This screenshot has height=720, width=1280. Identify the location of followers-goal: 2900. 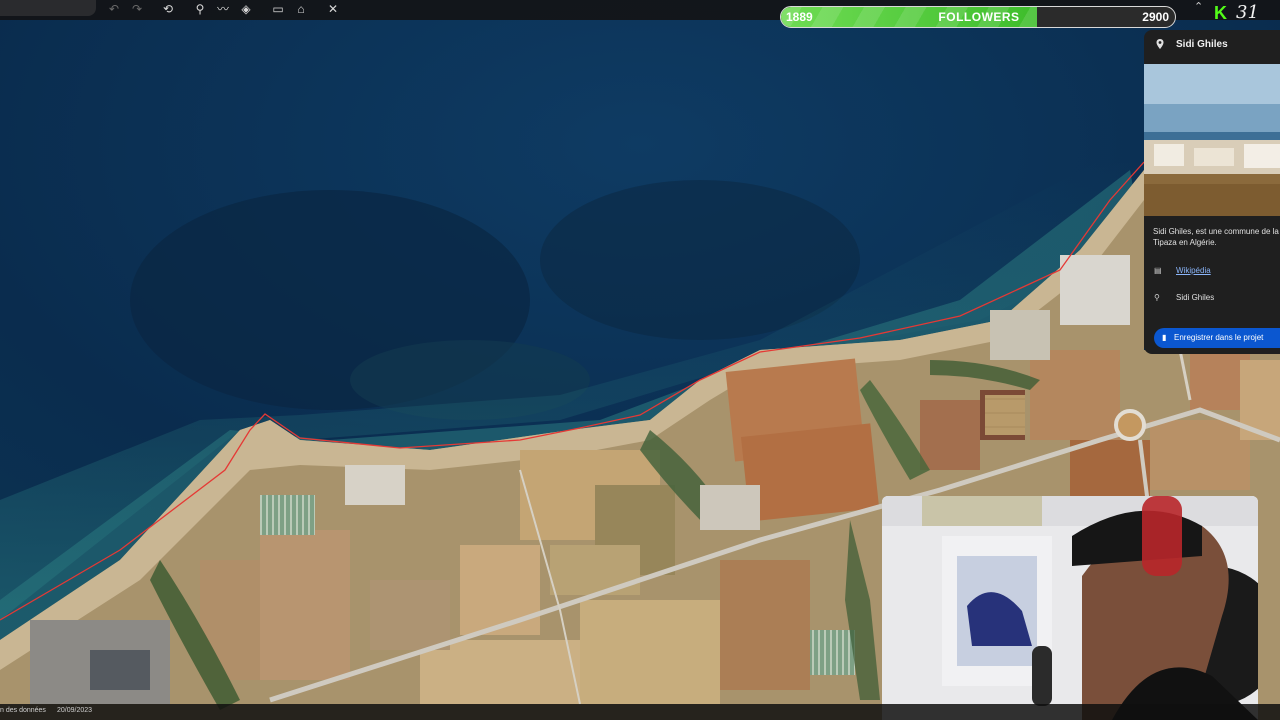
(1155, 17).